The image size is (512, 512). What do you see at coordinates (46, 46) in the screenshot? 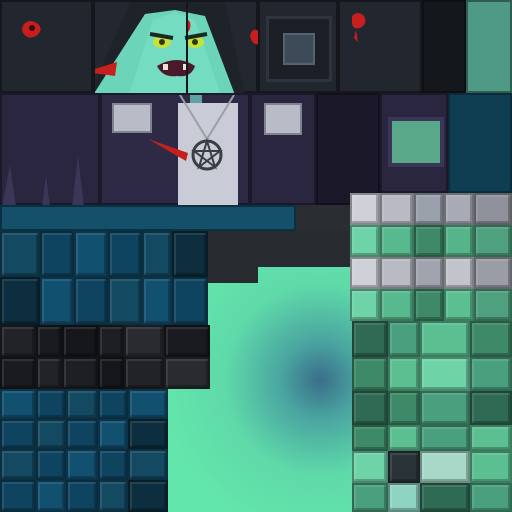
I see `head-left-panel` at bounding box center [46, 46].